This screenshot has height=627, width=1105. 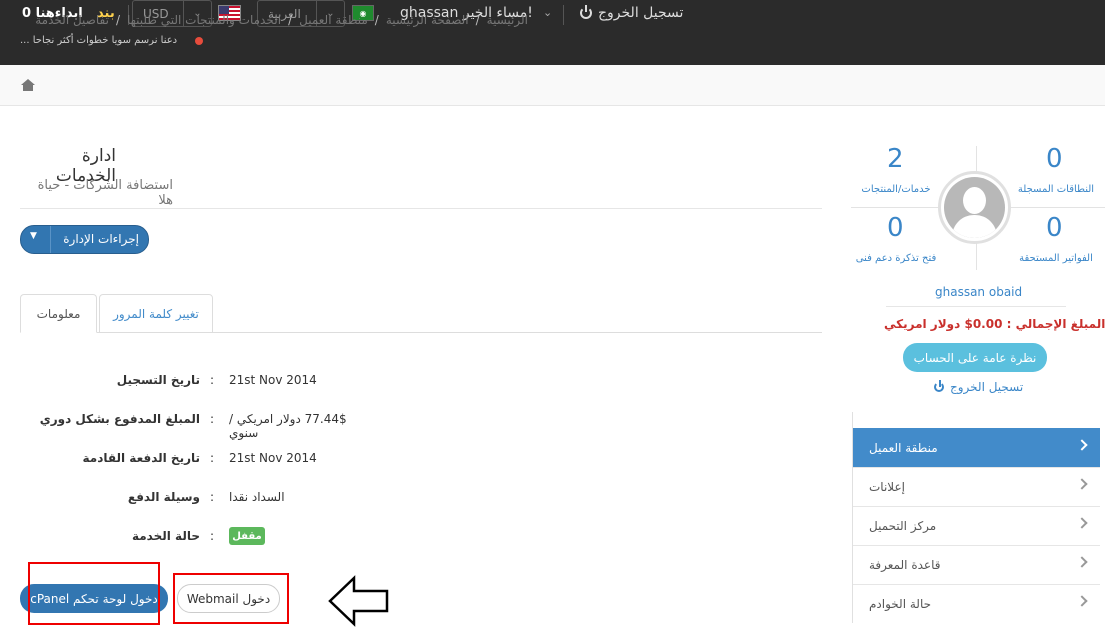 I want to click on breadcrumb-current: تفاصيل الخدمة, so click(x=72, y=20).